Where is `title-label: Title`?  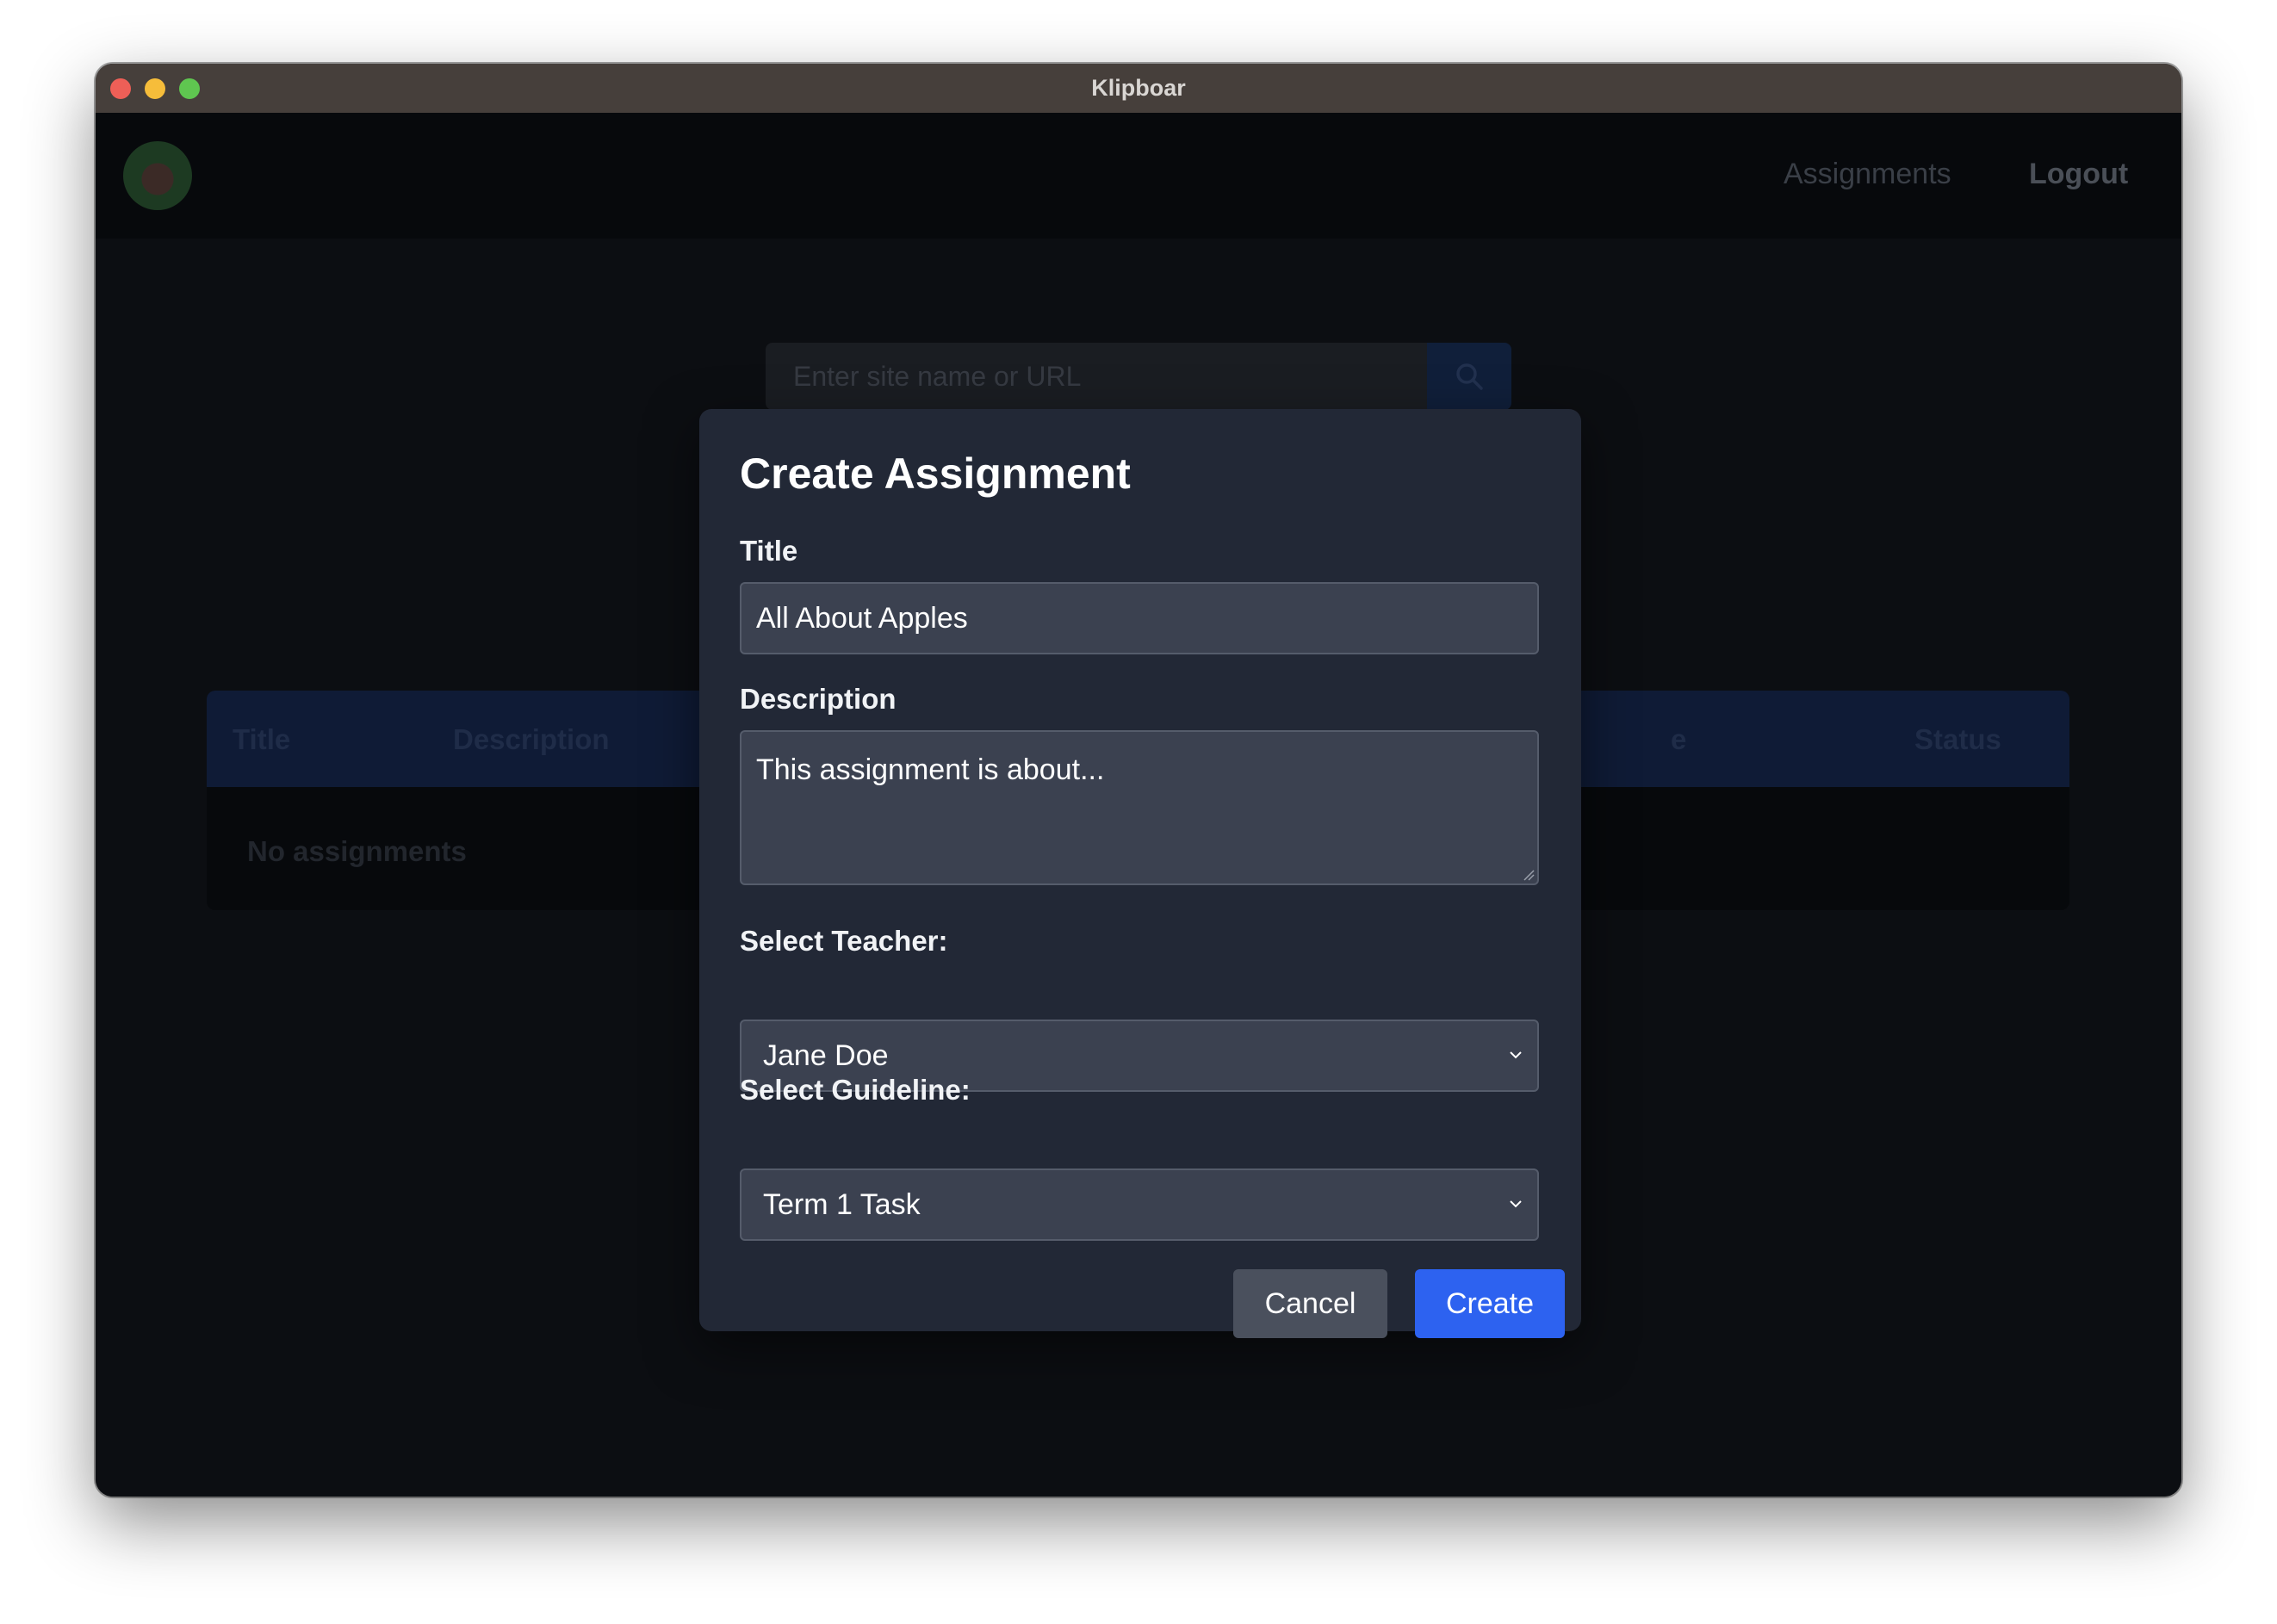
title-label: Title is located at coordinates (769, 551).